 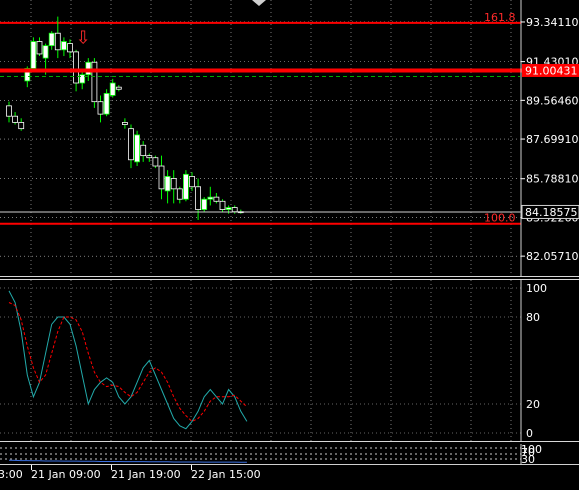 What do you see at coordinates (500, 17) in the screenshot?
I see `fibonacci-level-label: 161.8` at bounding box center [500, 17].